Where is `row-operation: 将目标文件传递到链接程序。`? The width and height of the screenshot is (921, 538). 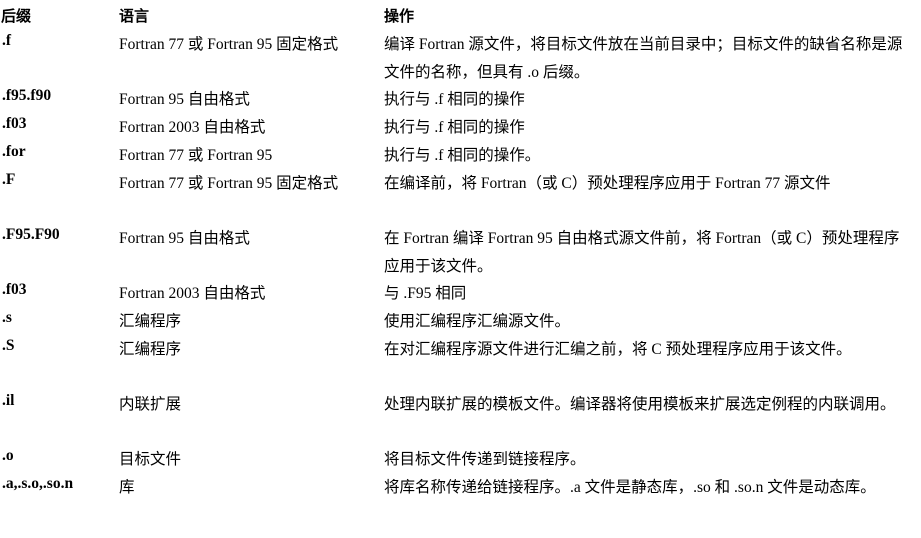
row-operation: 将目标文件传递到链接程序。 is located at coordinates (485, 459).